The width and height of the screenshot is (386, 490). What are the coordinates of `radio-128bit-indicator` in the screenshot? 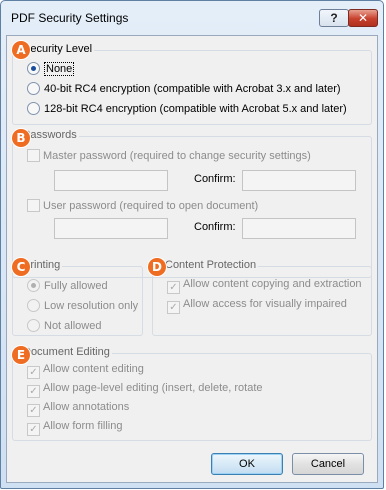 It's located at (33, 108).